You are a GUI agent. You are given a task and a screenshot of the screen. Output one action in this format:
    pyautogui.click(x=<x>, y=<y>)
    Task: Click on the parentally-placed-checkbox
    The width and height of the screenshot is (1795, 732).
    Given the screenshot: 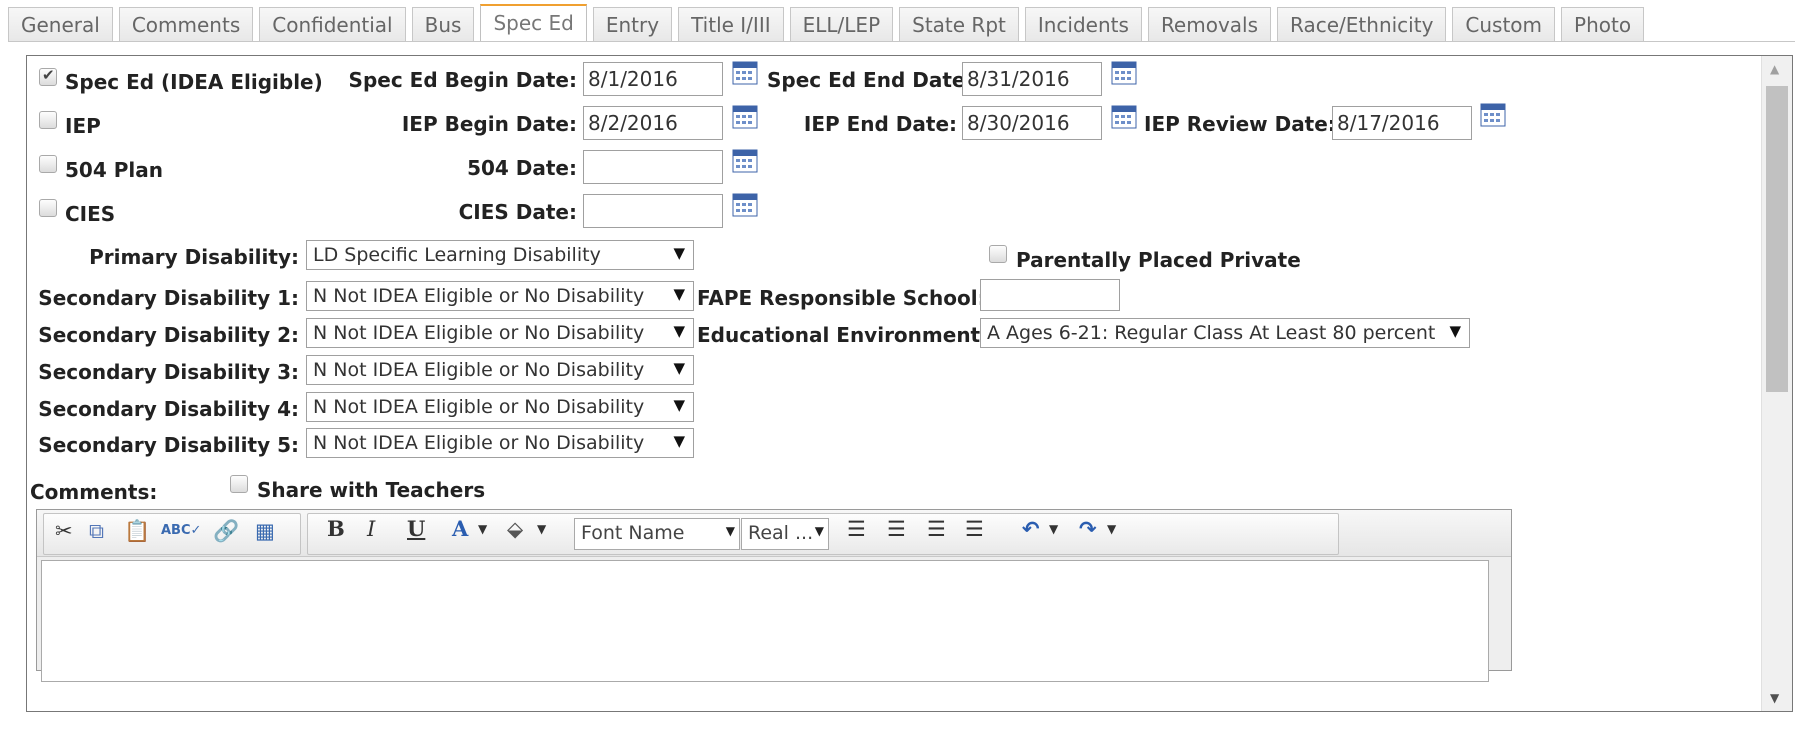 What is the action you would take?
    pyautogui.click(x=998, y=254)
    